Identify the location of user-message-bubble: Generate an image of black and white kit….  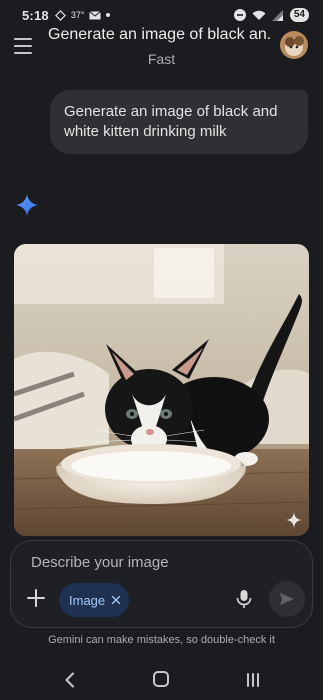
(179, 122).